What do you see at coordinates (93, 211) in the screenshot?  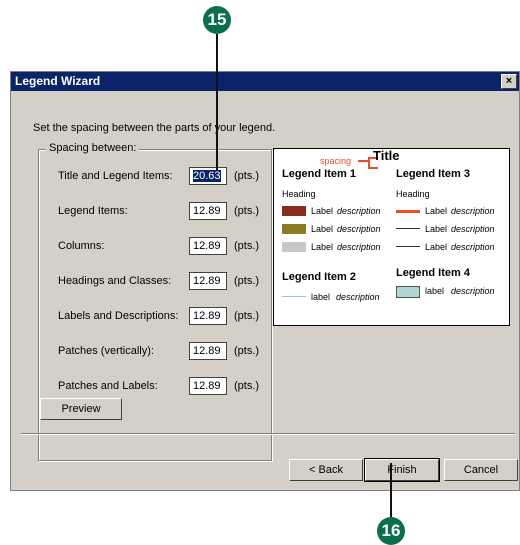 I see `label-legend-items: Legend Items:` at bounding box center [93, 211].